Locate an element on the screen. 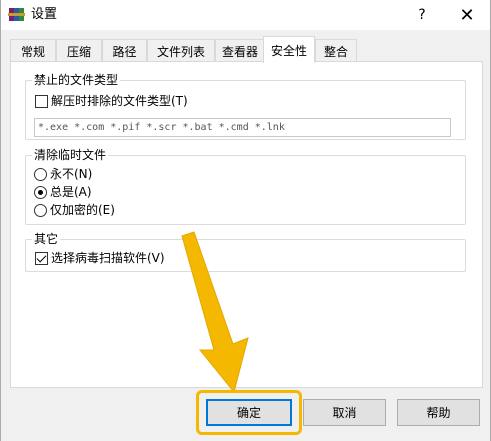  tab-compression: 压缩 is located at coordinates (79, 50).